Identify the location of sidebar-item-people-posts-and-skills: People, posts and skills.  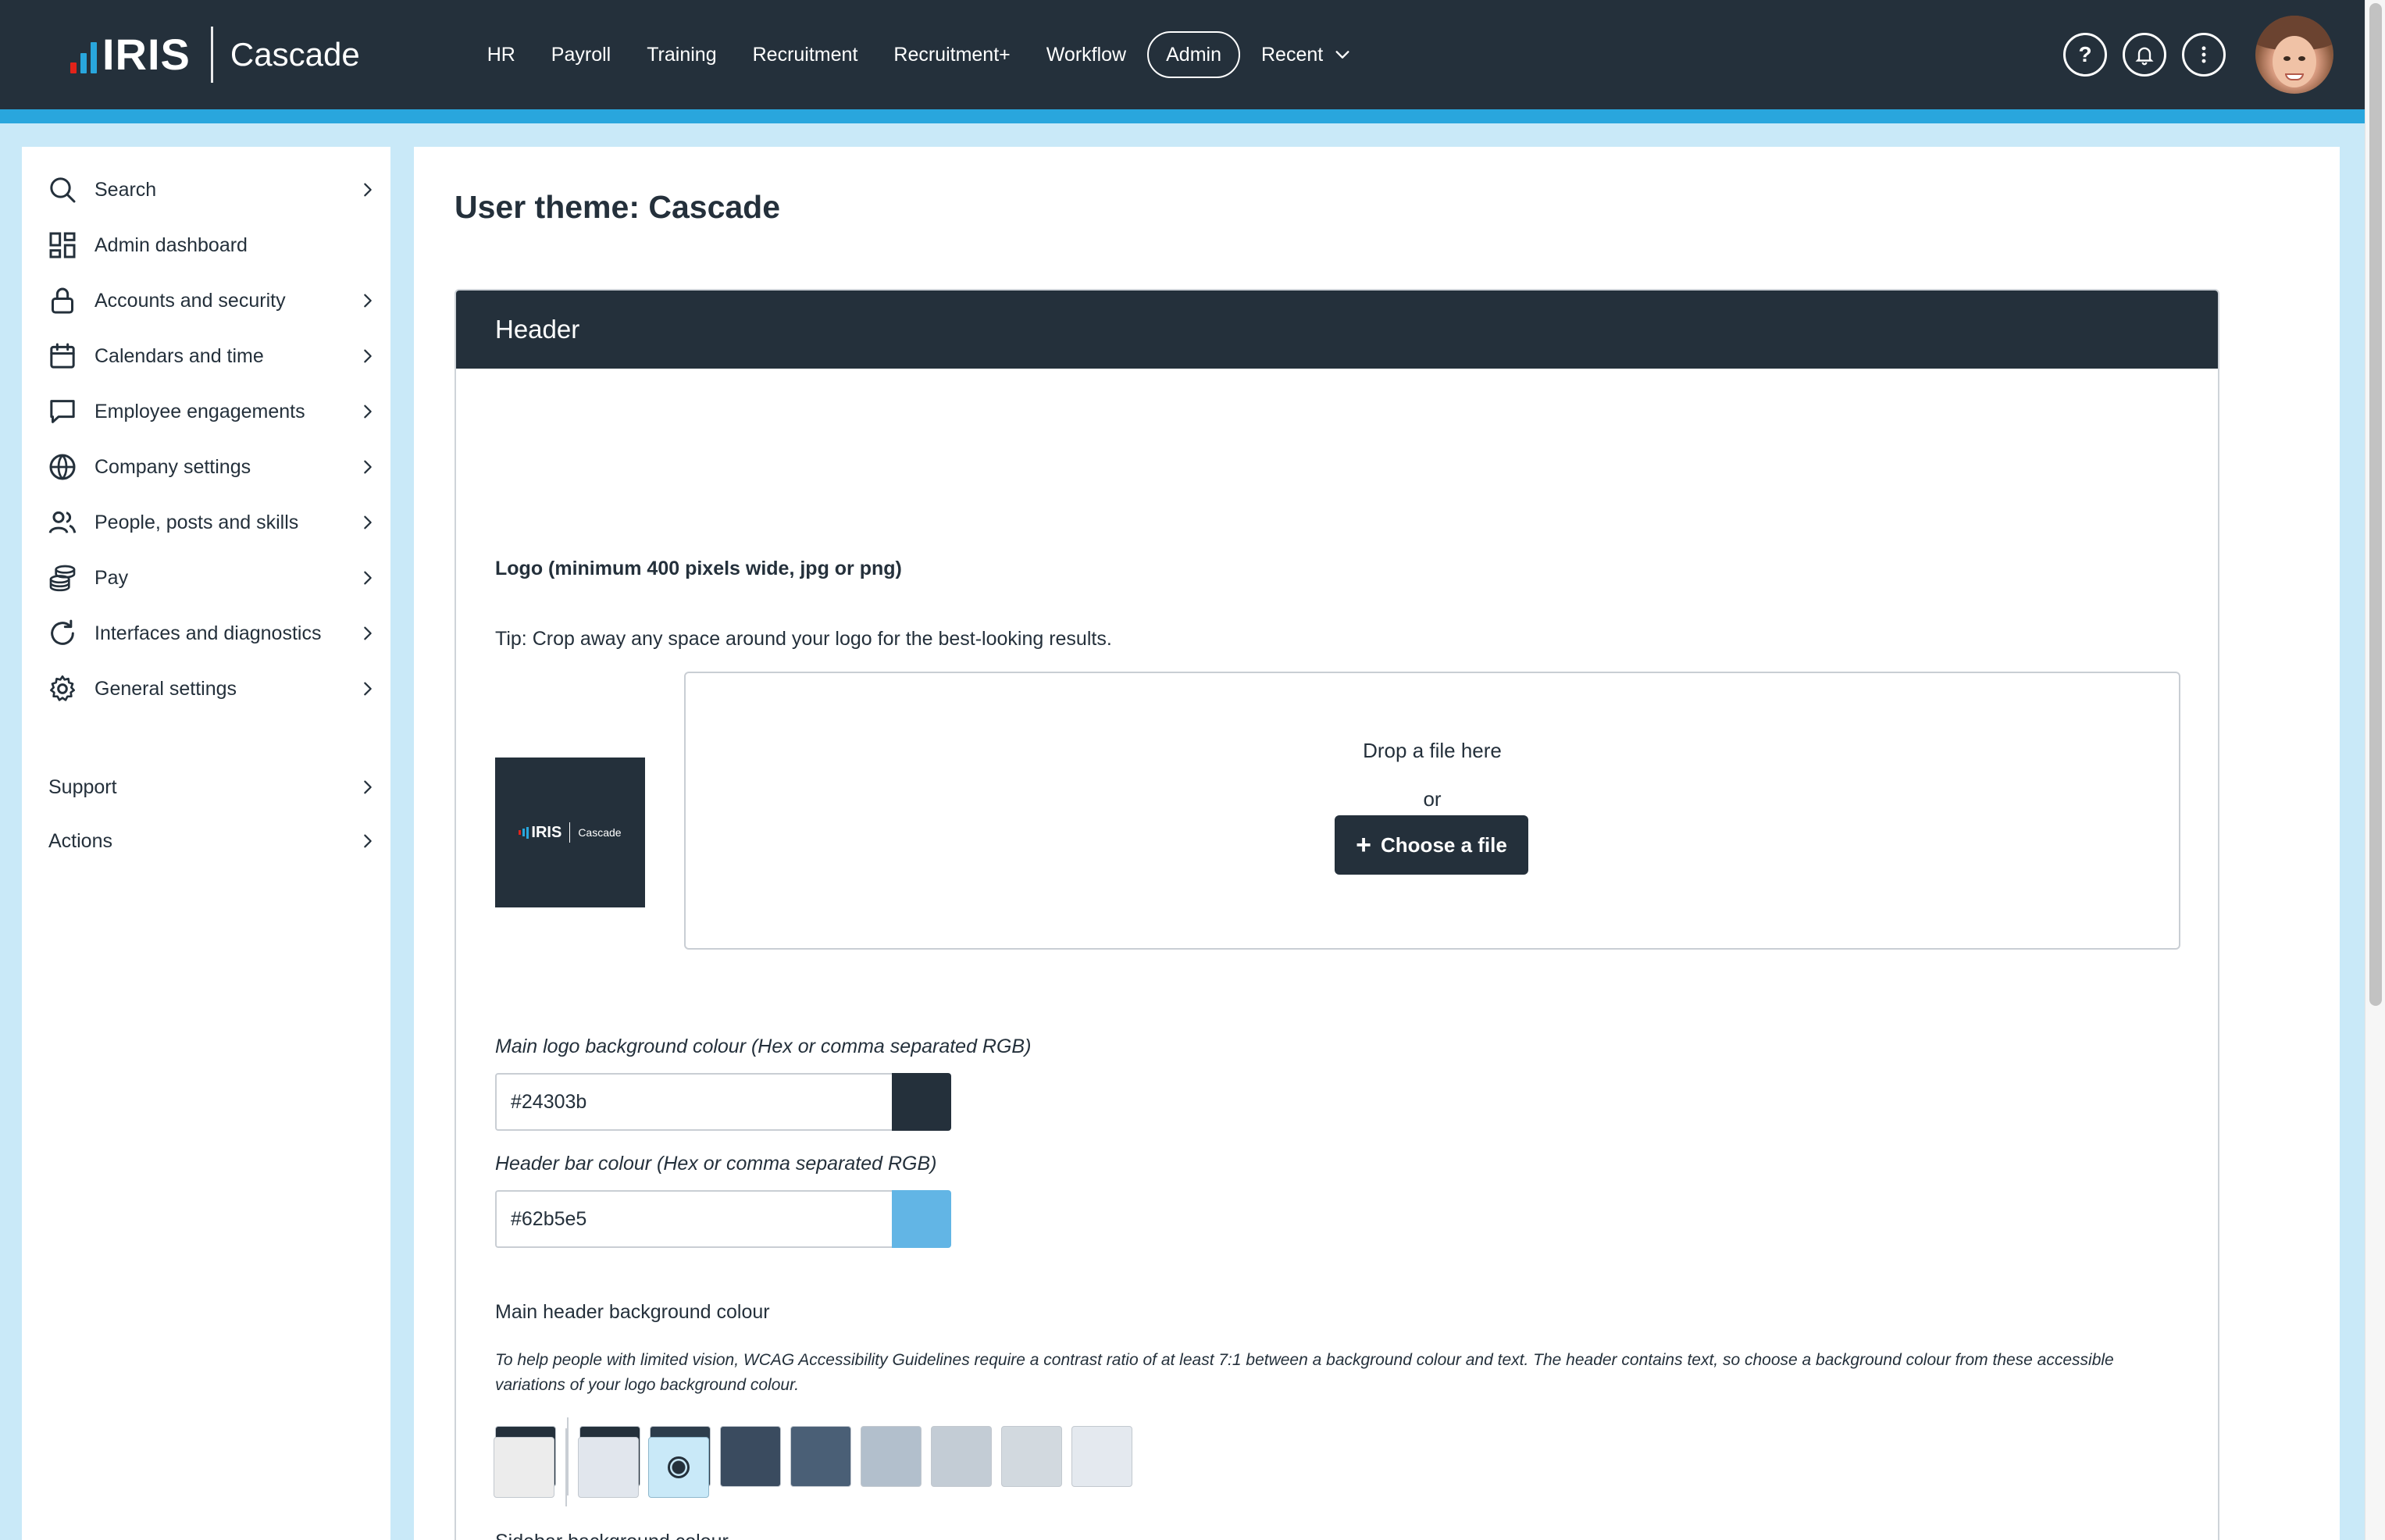
(206, 522).